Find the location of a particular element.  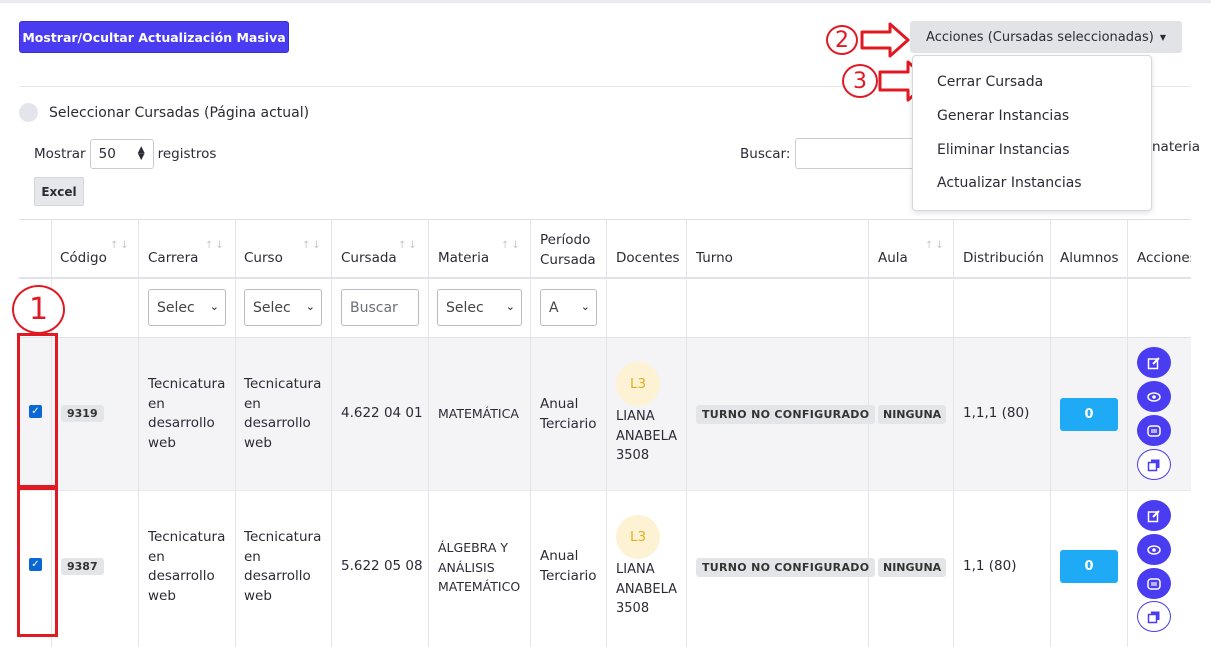

cursada-cell: 5.622 05 08 is located at coordinates (382, 566).